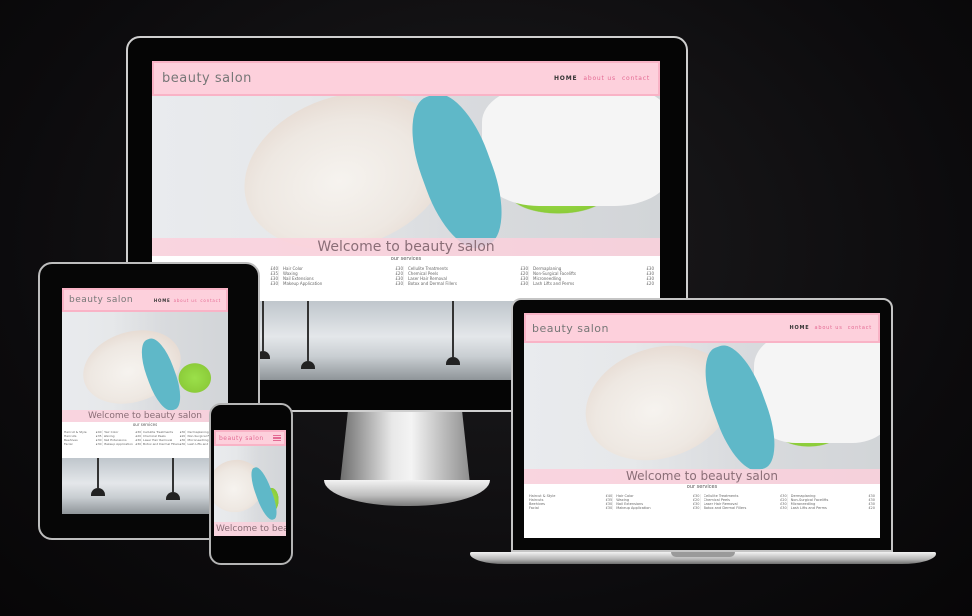 The height and width of the screenshot is (616, 972). Describe the element at coordinates (145, 486) in the screenshot. I see `salon-interior-image` at that location.